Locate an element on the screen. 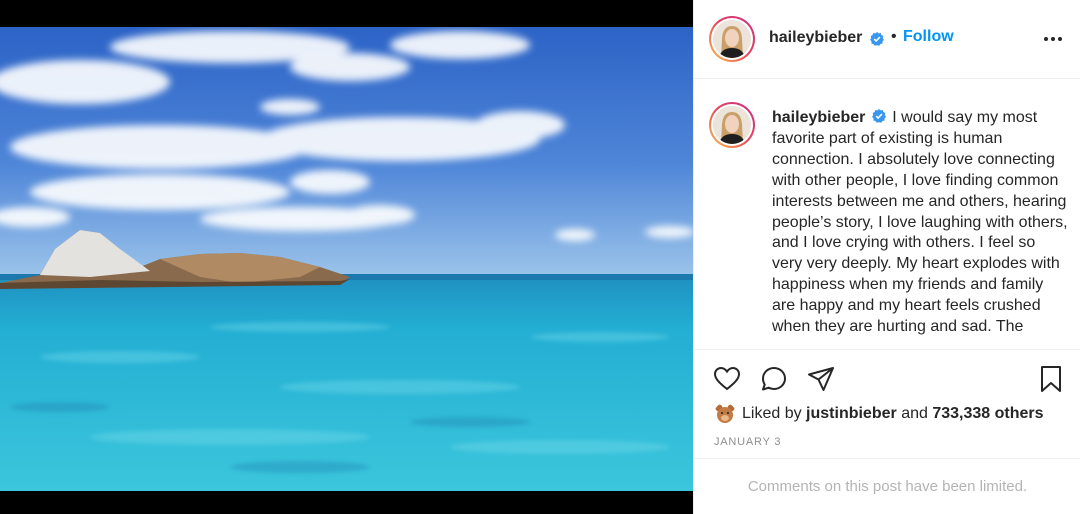 The image size is (1080, 514). likes-count: 733,338 others is located at coordinates (987, 414).